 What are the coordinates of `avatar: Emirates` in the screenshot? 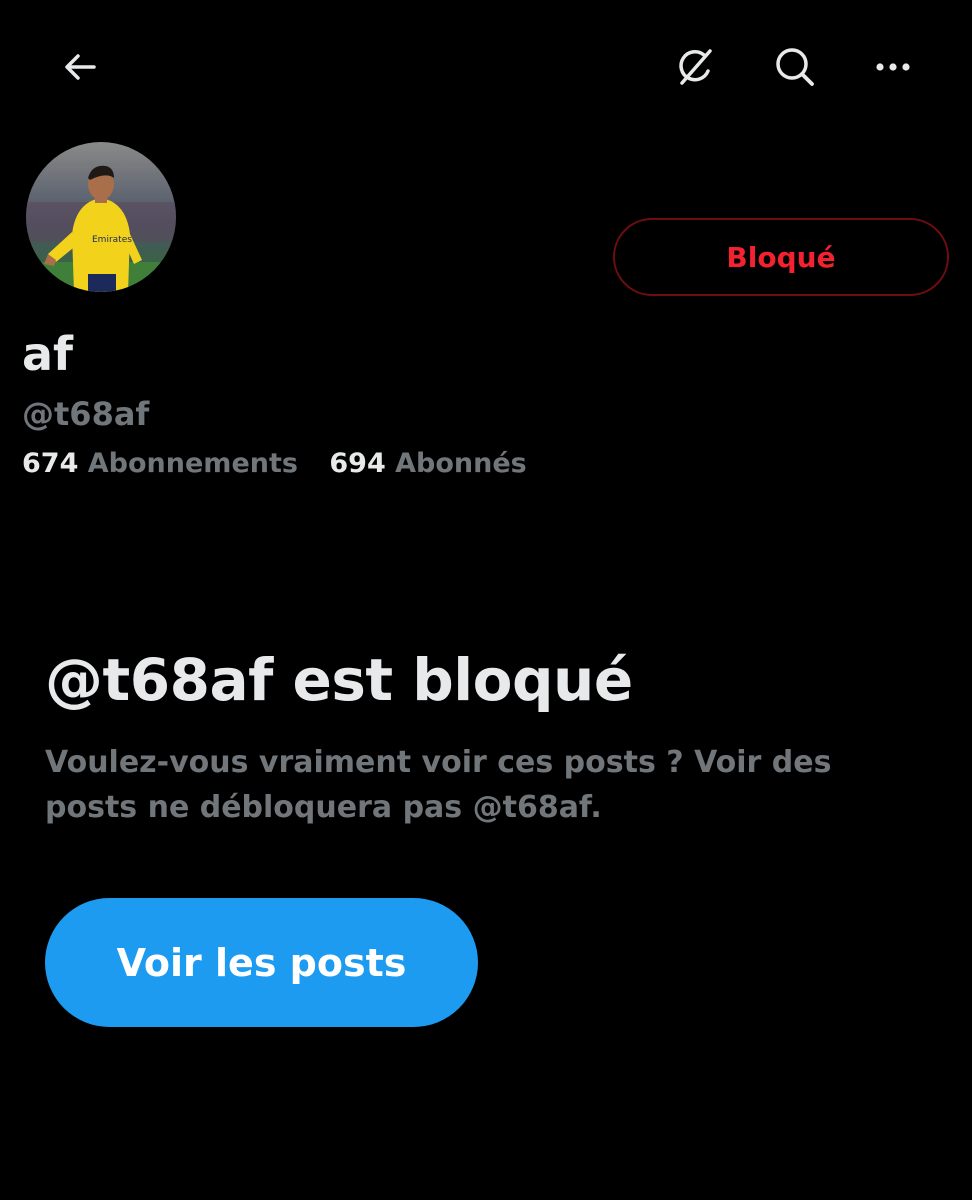 It's located at (101, 217).